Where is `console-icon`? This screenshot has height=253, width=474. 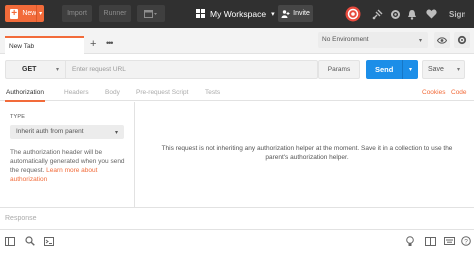 console-icon is located at coordinates (49, 241).